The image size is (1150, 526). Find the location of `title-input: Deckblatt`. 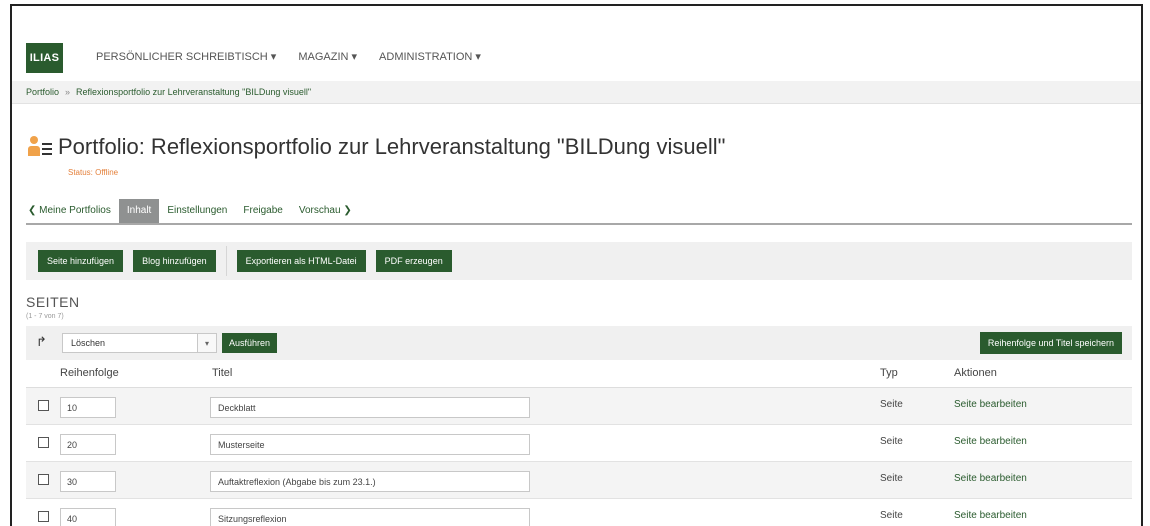

title-input: Deckblatt is located at coordinates (370, 407).